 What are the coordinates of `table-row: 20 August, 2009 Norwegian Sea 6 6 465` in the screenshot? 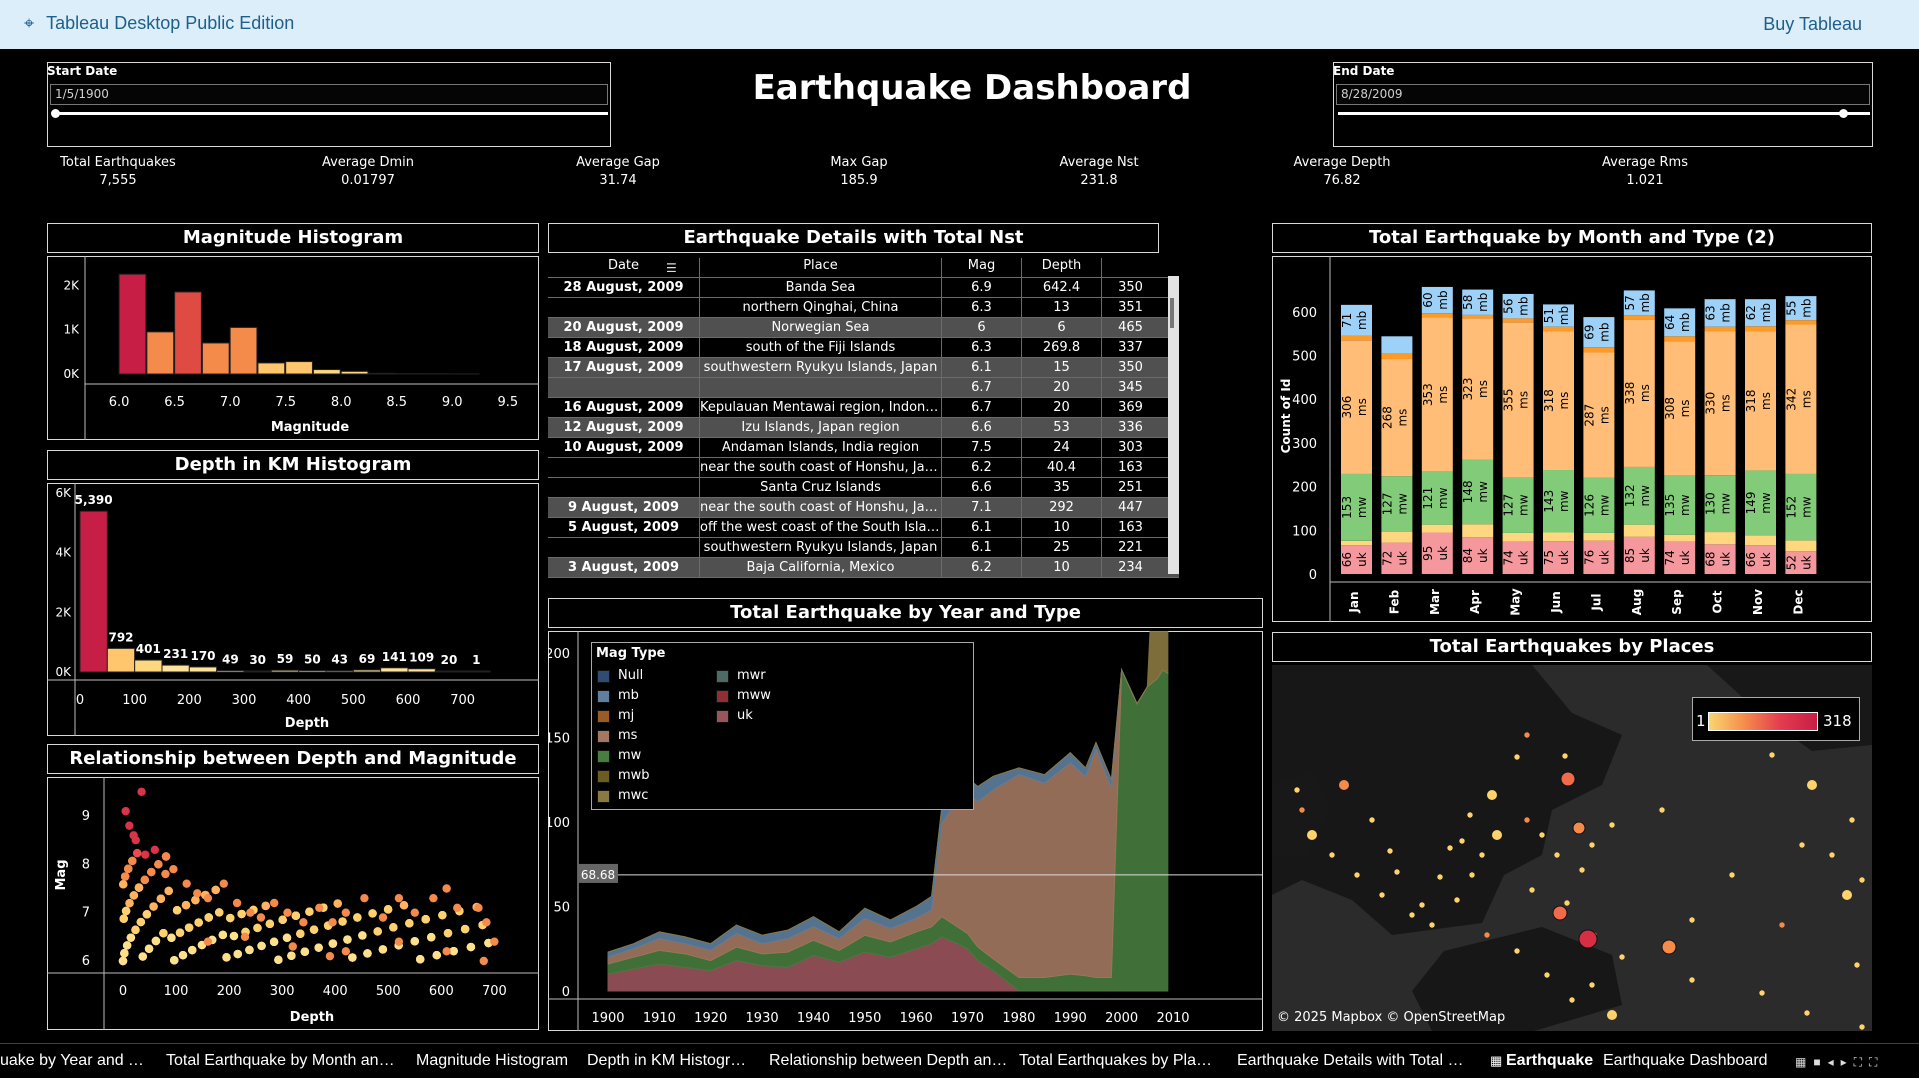 It's located at (863, 328).